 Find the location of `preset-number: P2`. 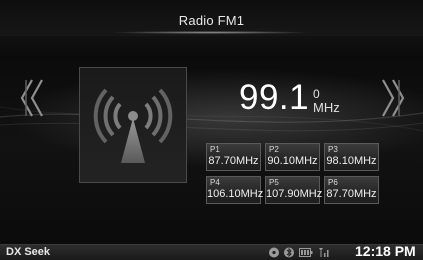

preset-number: P2 is located at coordinates (274, 149).